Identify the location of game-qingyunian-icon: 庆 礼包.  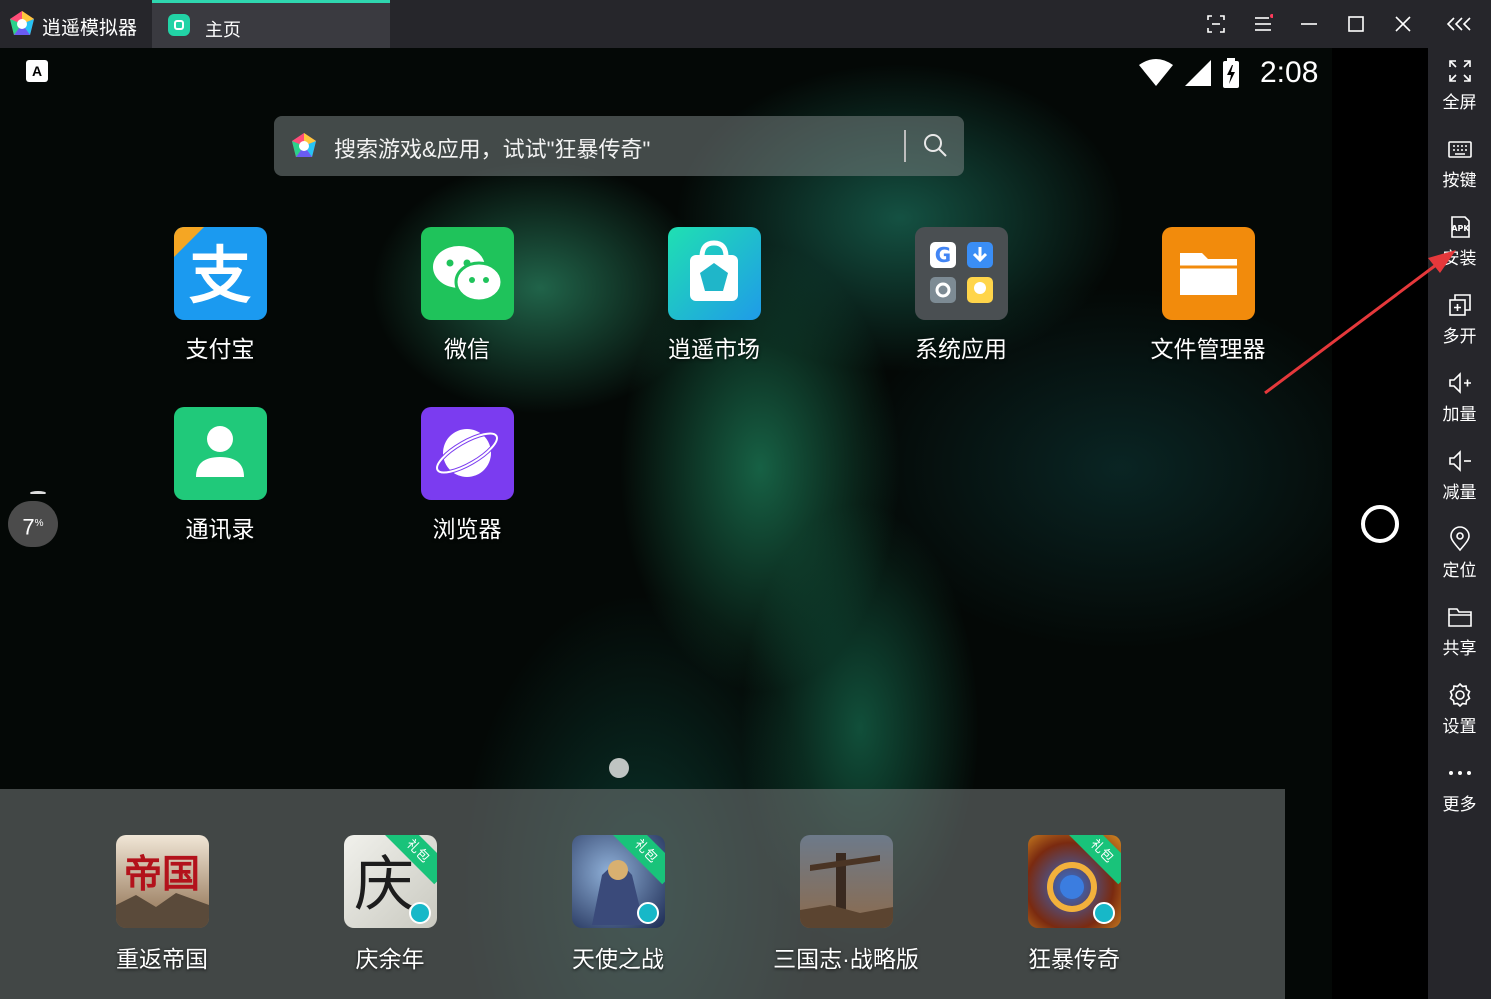
(390, 881).